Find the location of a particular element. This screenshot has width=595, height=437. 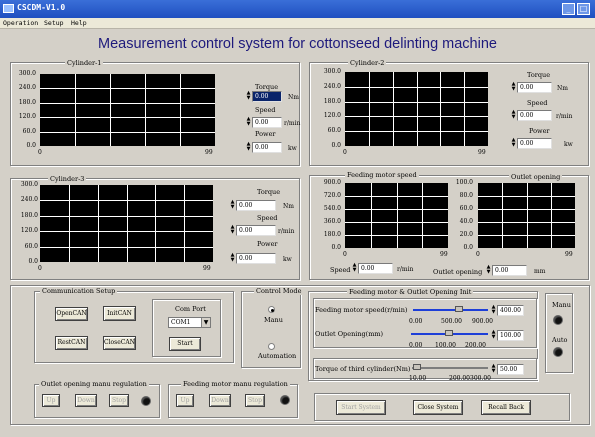

torque-init-field: 50.00 is located at coordinates (510, 369).